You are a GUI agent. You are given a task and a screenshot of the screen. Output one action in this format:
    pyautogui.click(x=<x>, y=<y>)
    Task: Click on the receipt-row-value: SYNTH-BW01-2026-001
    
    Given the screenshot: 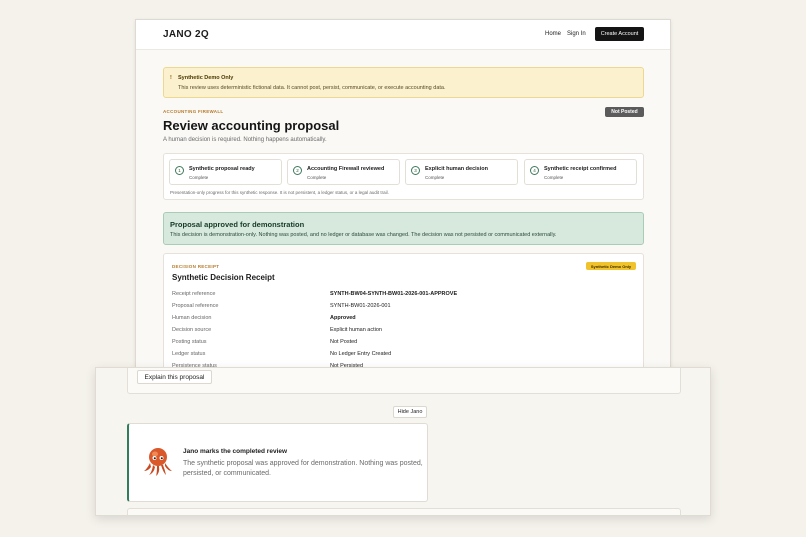 What is the action you would take?
    pyautogui.click(x=360, y=306)
    